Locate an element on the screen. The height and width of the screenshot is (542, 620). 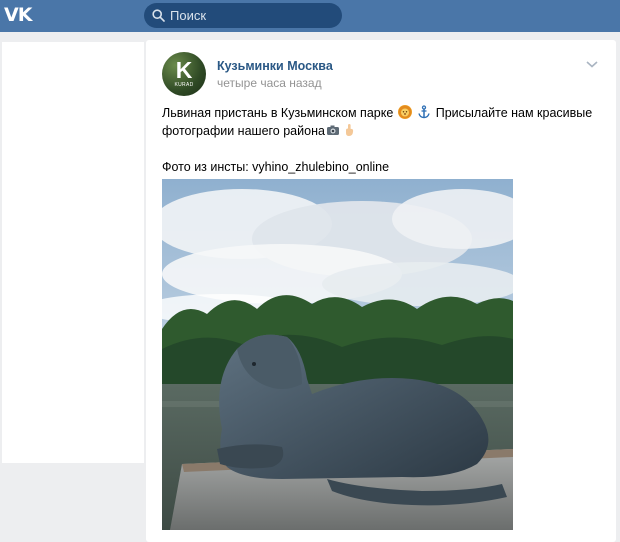
top-navigation-bar: VK is located at coordinates (310, 16).